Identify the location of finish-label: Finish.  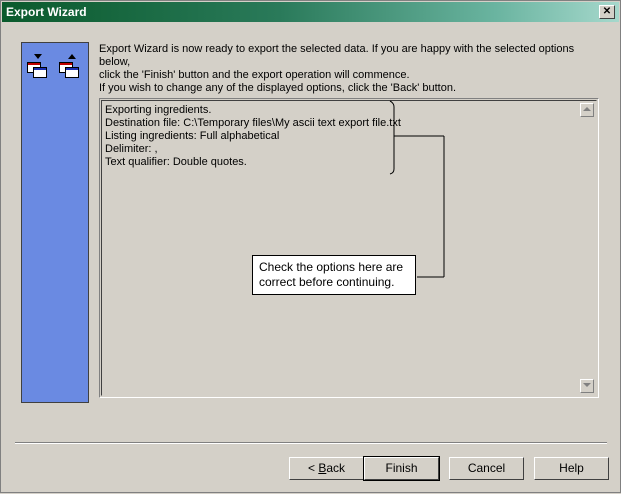
(401, 468).